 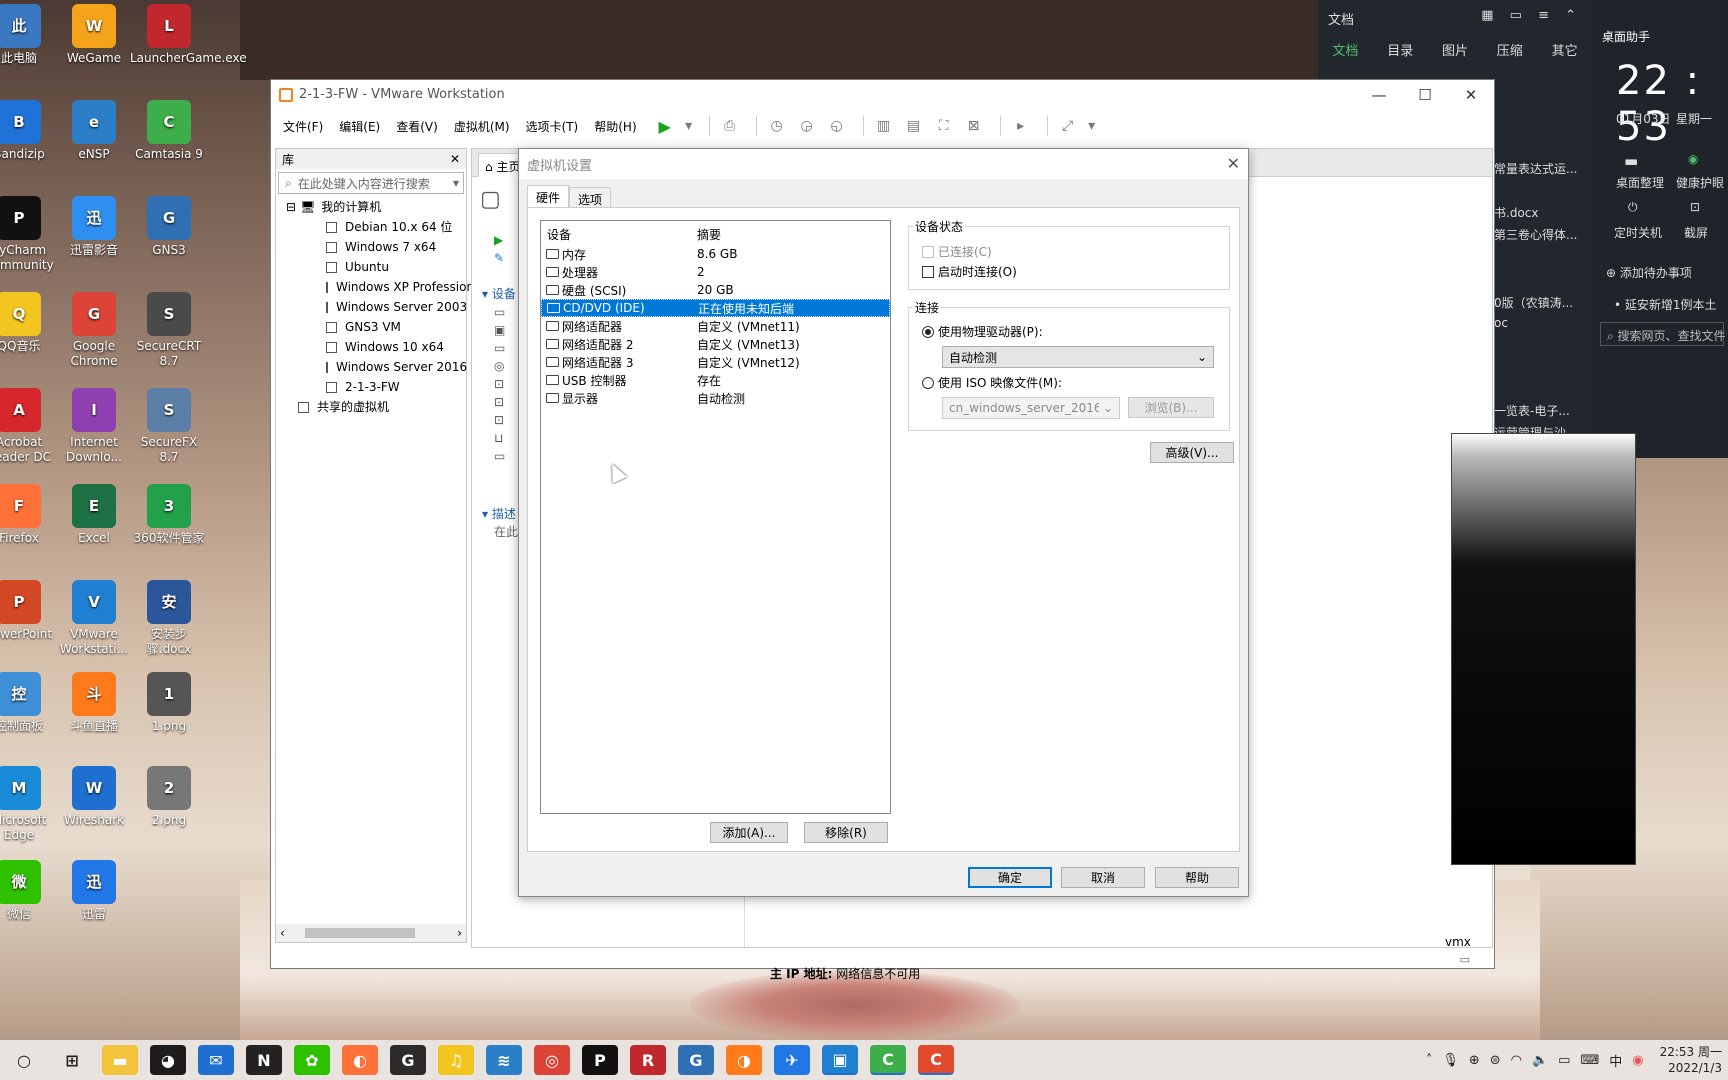 I want to click on menu-file: 文件(F), so click(x=303, y=126).